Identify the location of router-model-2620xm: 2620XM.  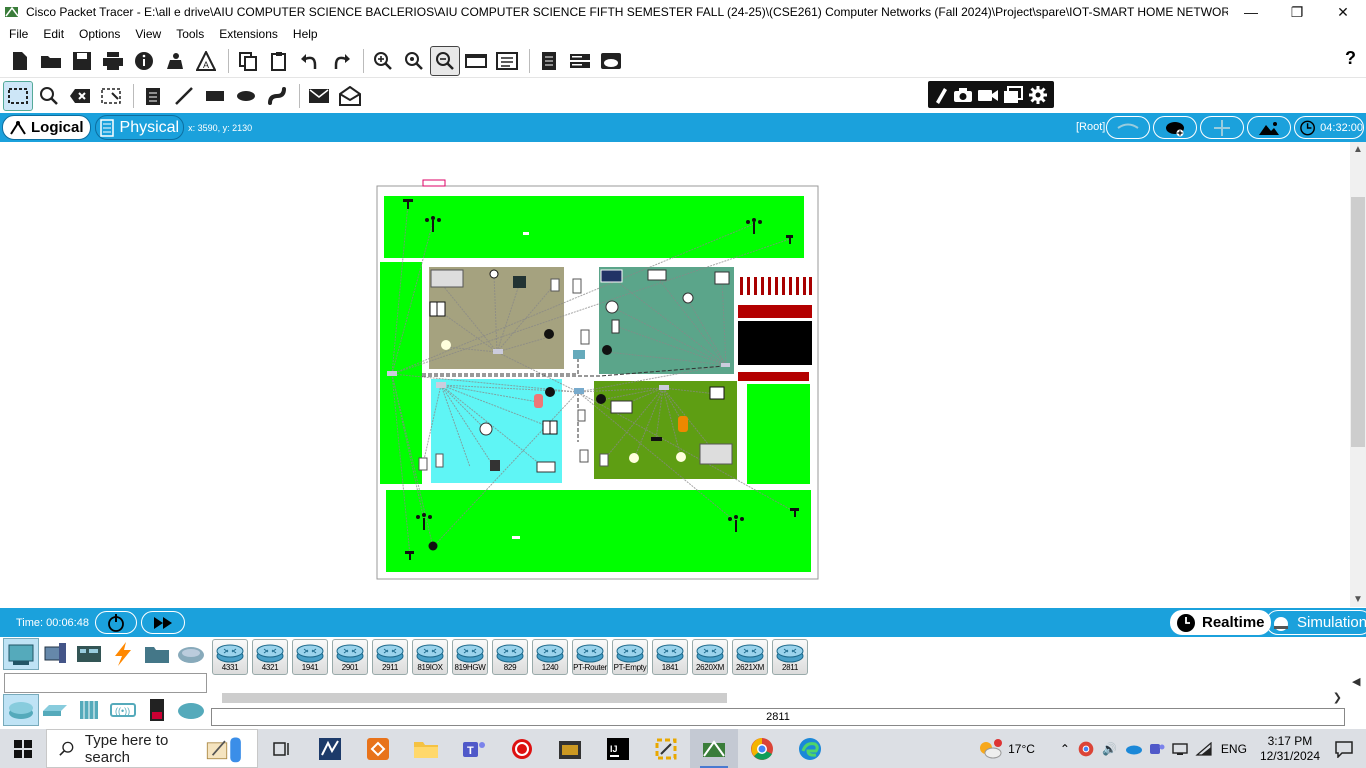
(710, 657).